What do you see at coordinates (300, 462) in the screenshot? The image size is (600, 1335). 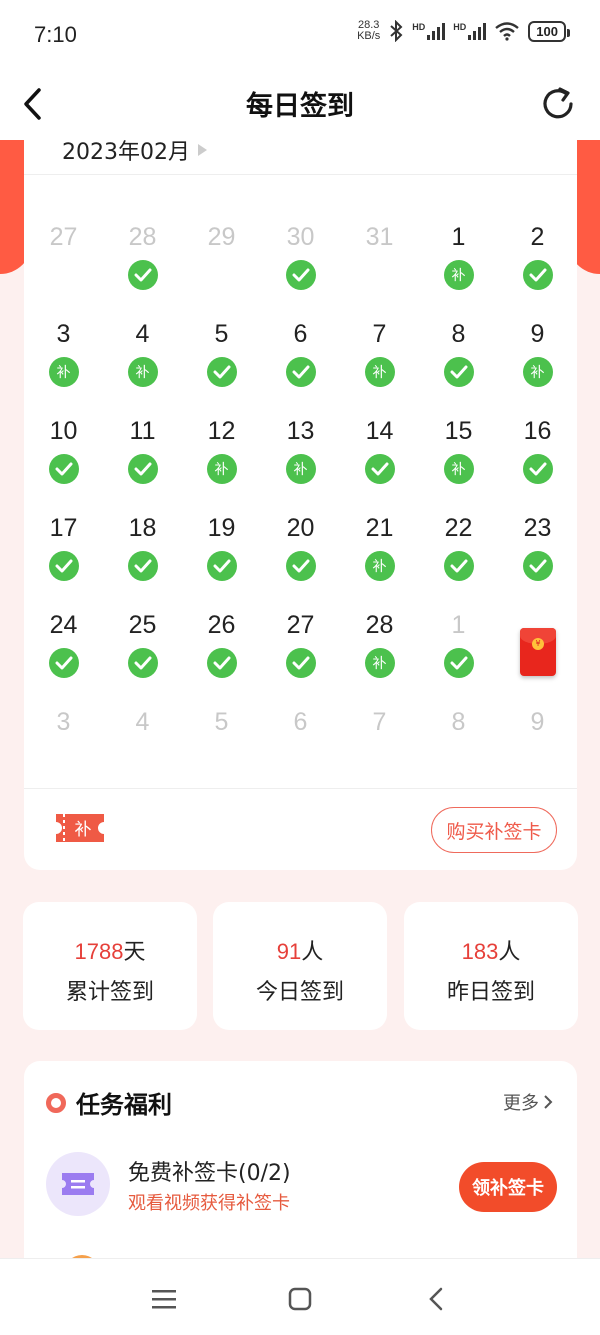 I see `calendar-day: 13 补` at bounding box center [300, 462].